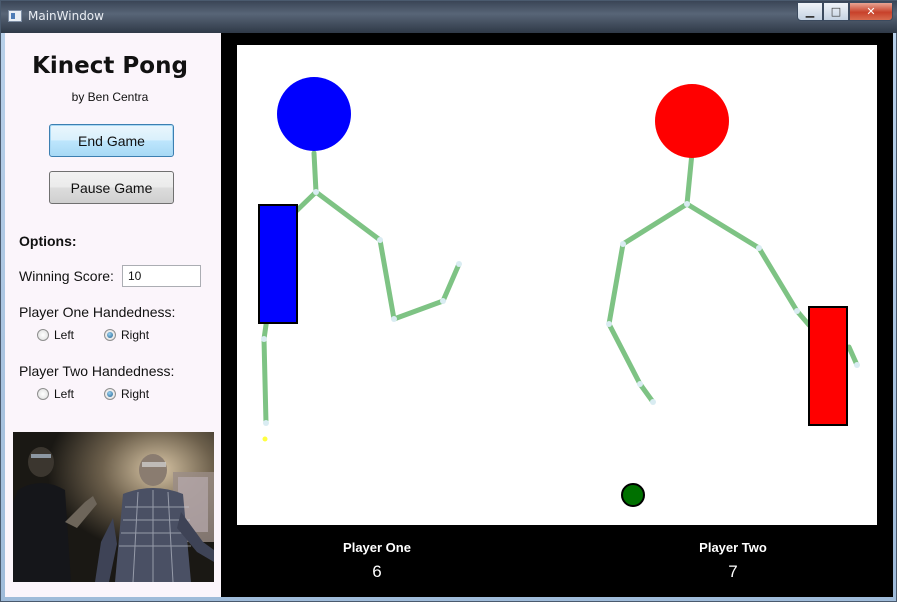 This screenshot has width=897, height=602. I want to click on player-one-handedness-label: Player One Handedness:, so click(97, 312).